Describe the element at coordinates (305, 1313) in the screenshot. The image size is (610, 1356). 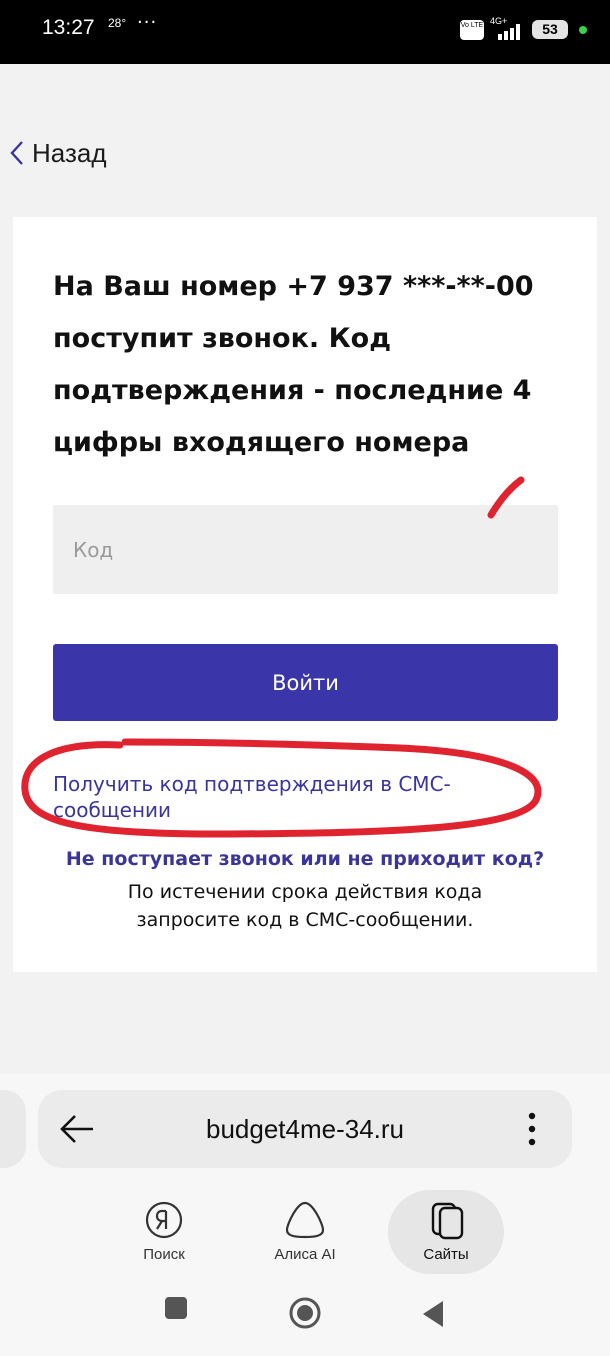
I see `home-icon` at that location.